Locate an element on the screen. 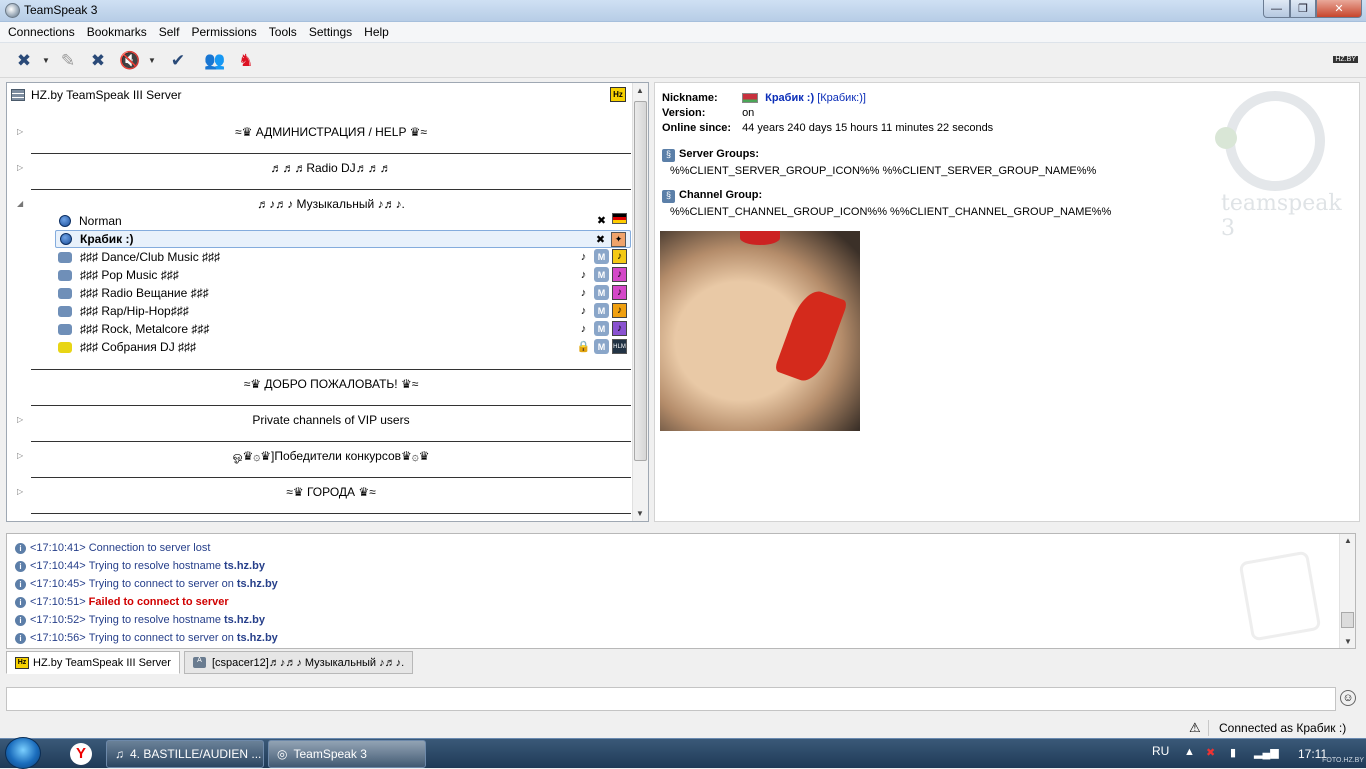  close-button: ✕ is located at coordinates (1339, 9).